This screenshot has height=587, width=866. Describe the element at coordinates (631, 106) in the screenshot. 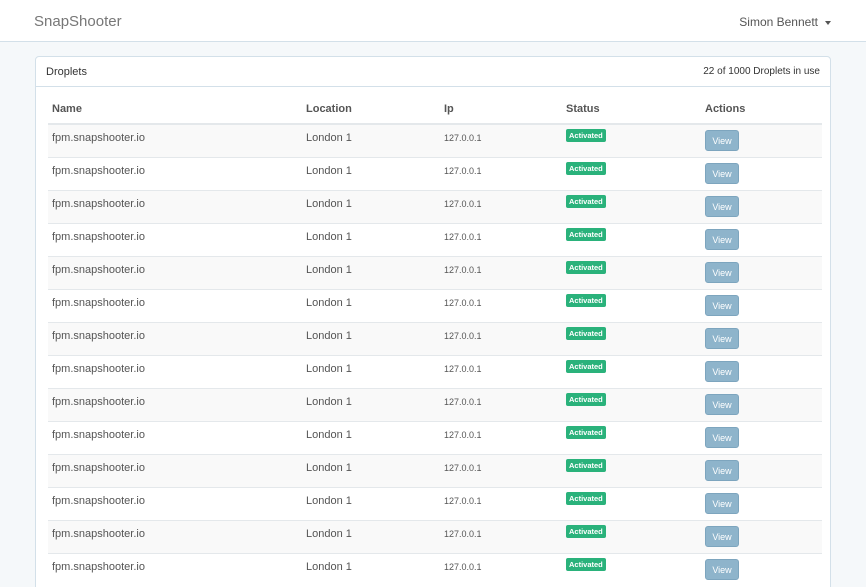

I see `column-header-status: Status` at that location.